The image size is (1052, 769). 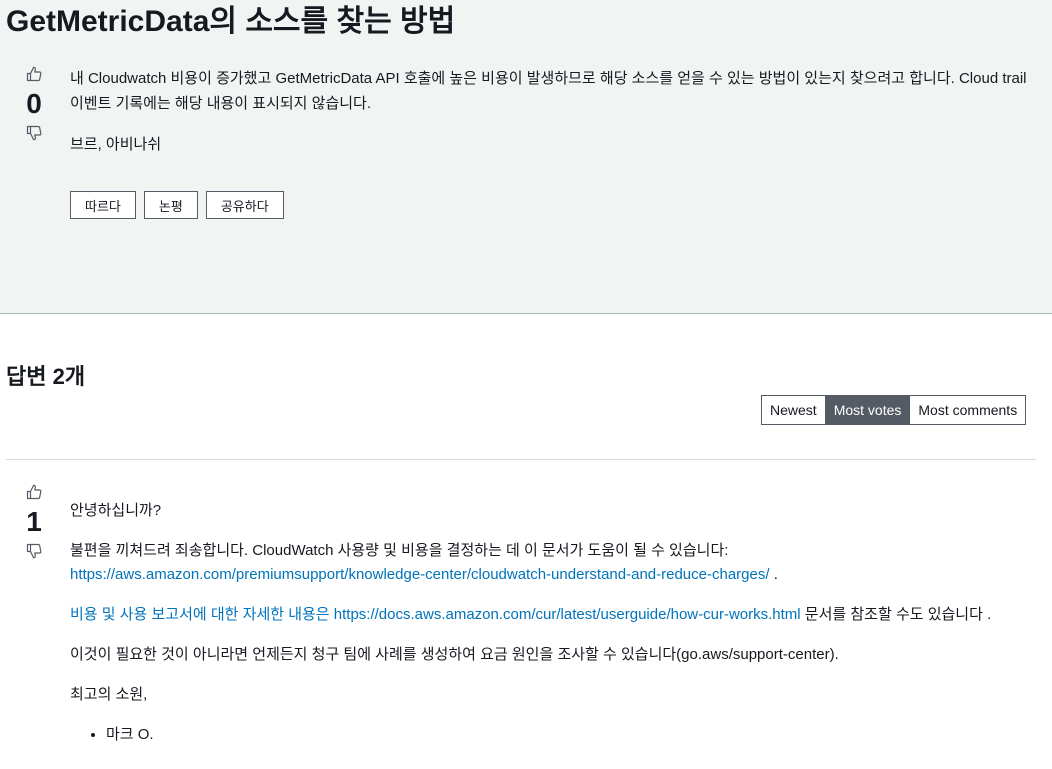 I want to click on question-vote-column: 0, so click(x=34, y=103).